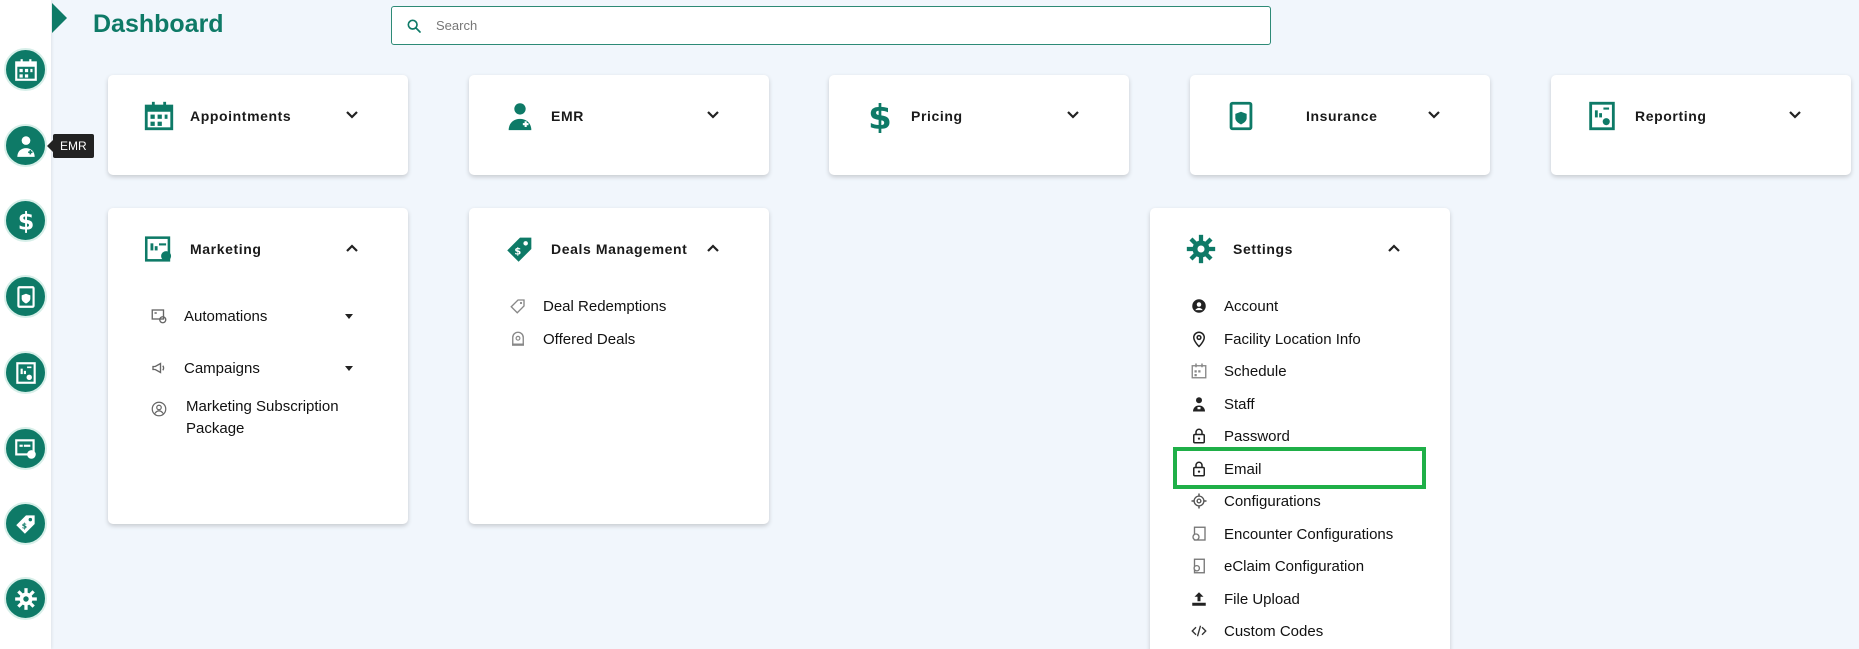  Describe the element at coordinates (158, 24) in the screenshot. I see `page-title: Dashboard` at that location.